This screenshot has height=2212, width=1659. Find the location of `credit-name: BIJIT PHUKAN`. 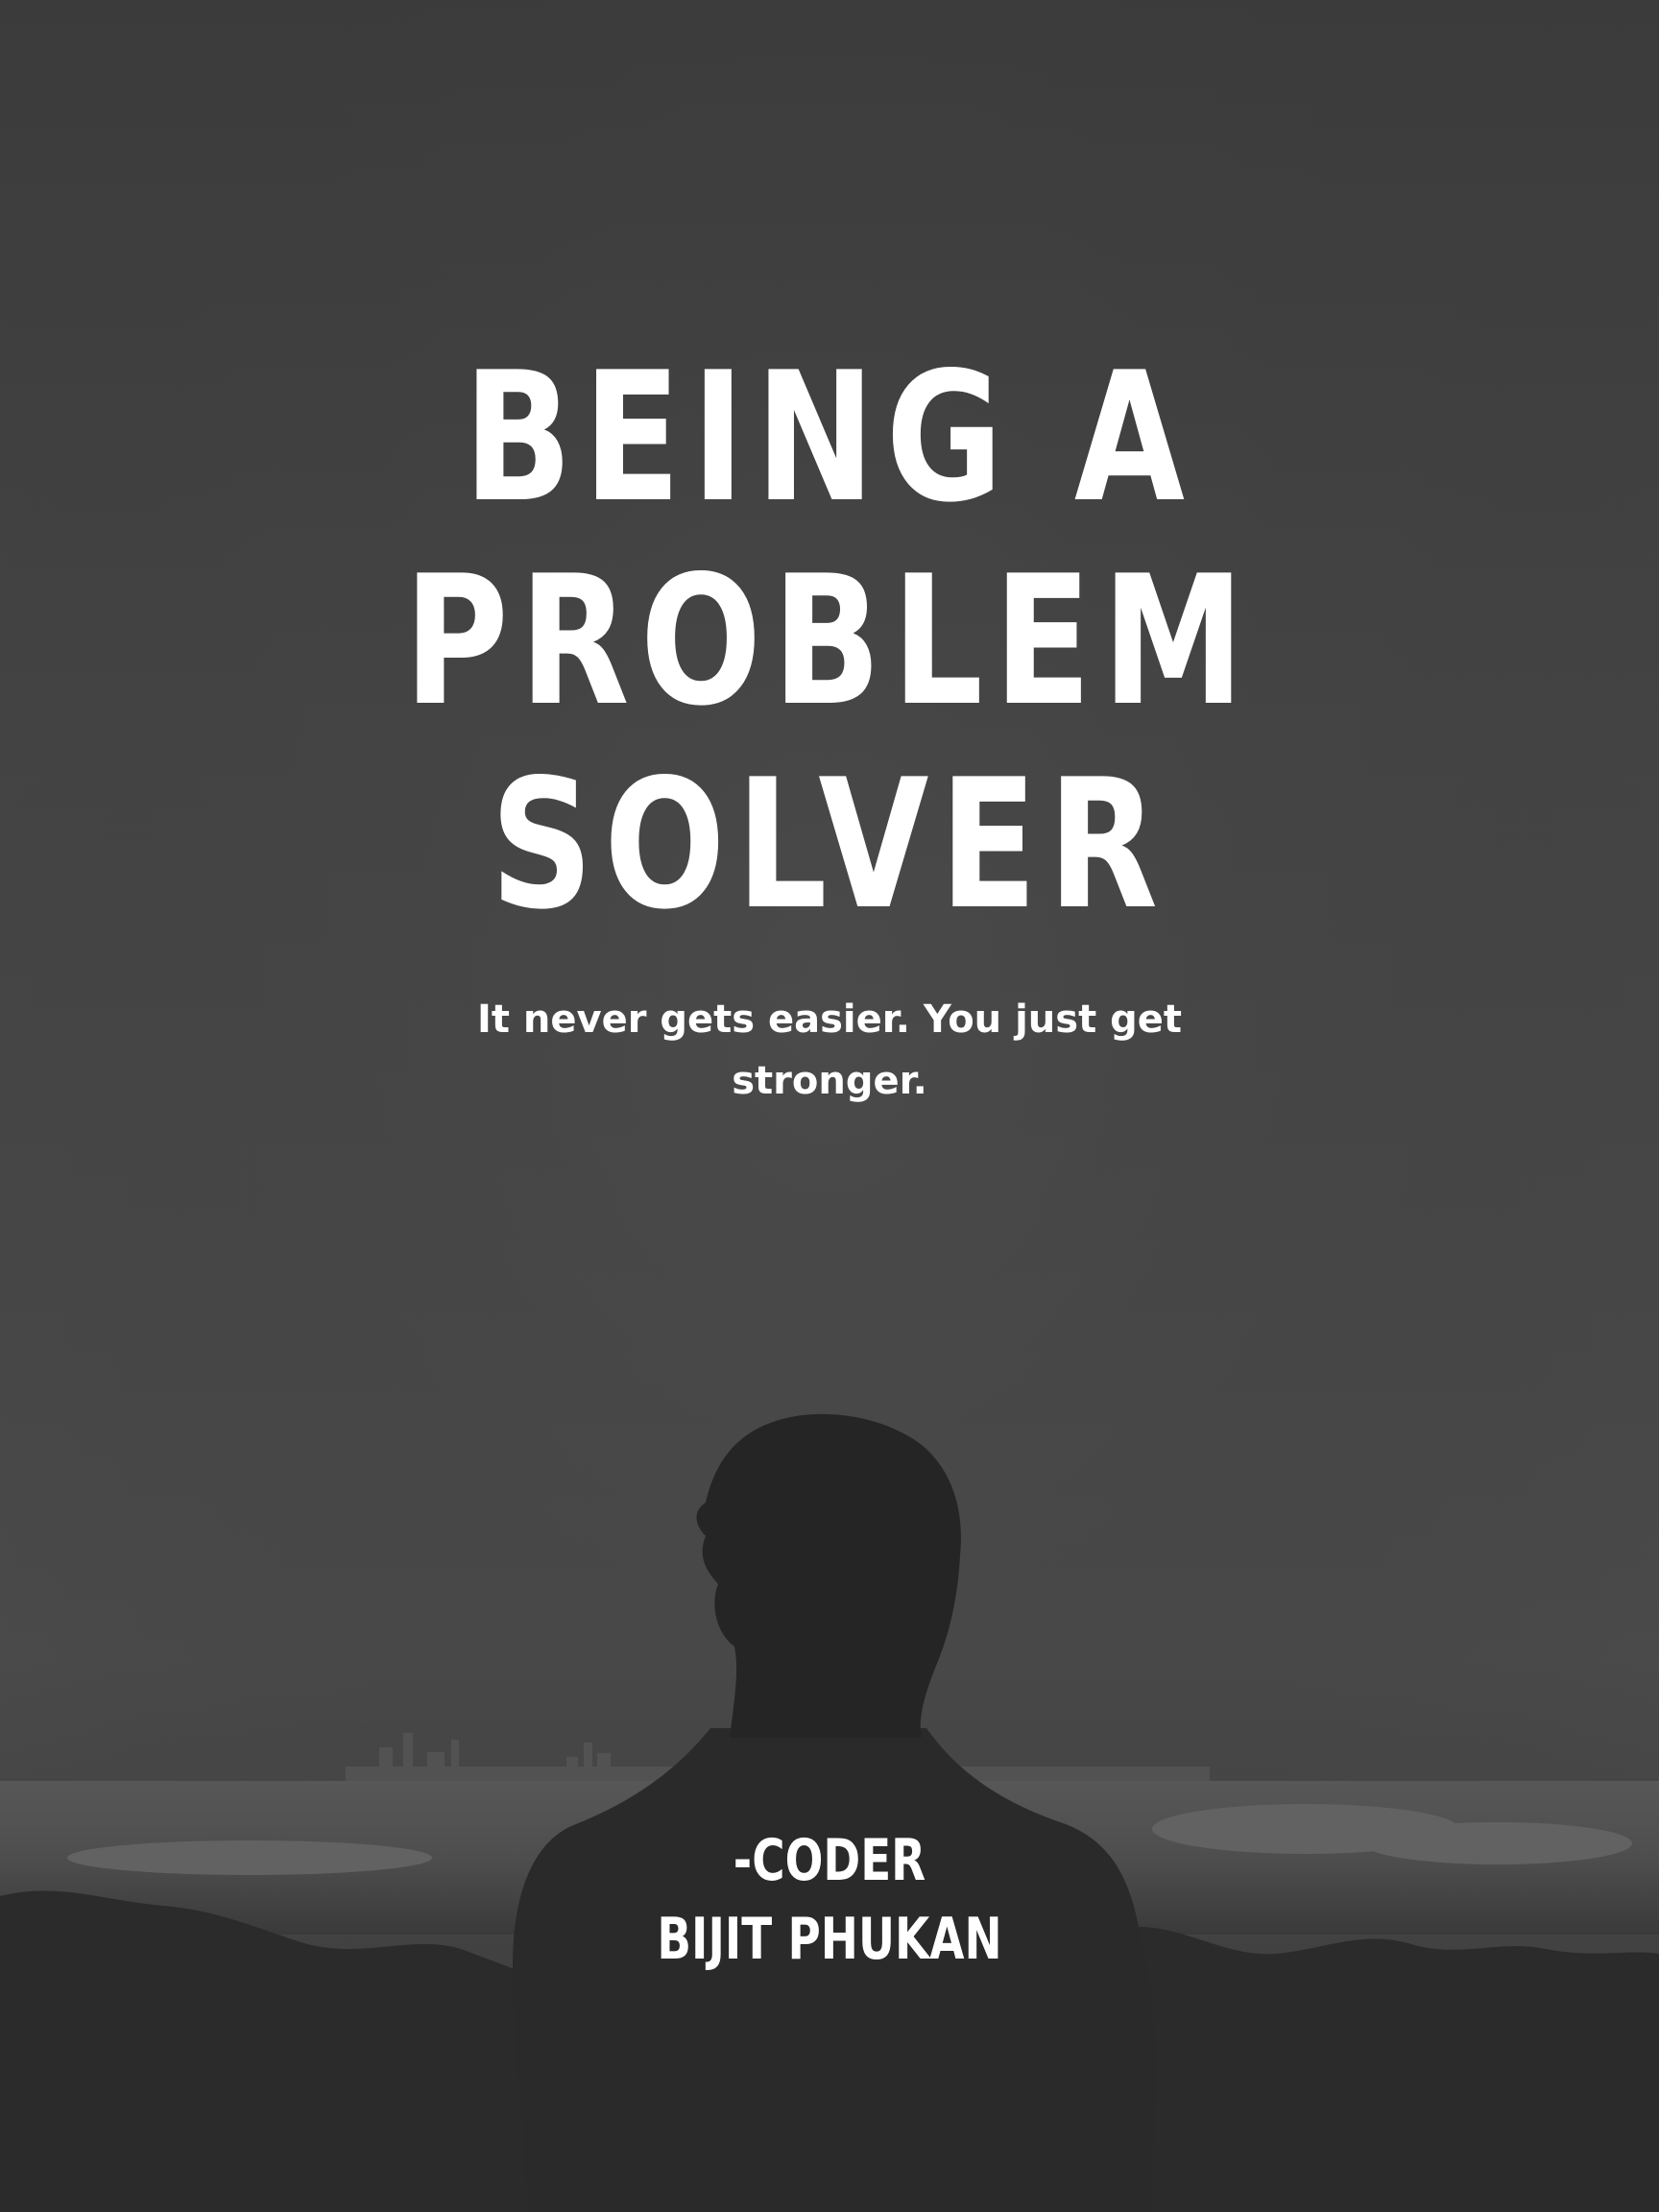

credit-name: BIJIT PHUKAN is located at coordinates (829, 1939).